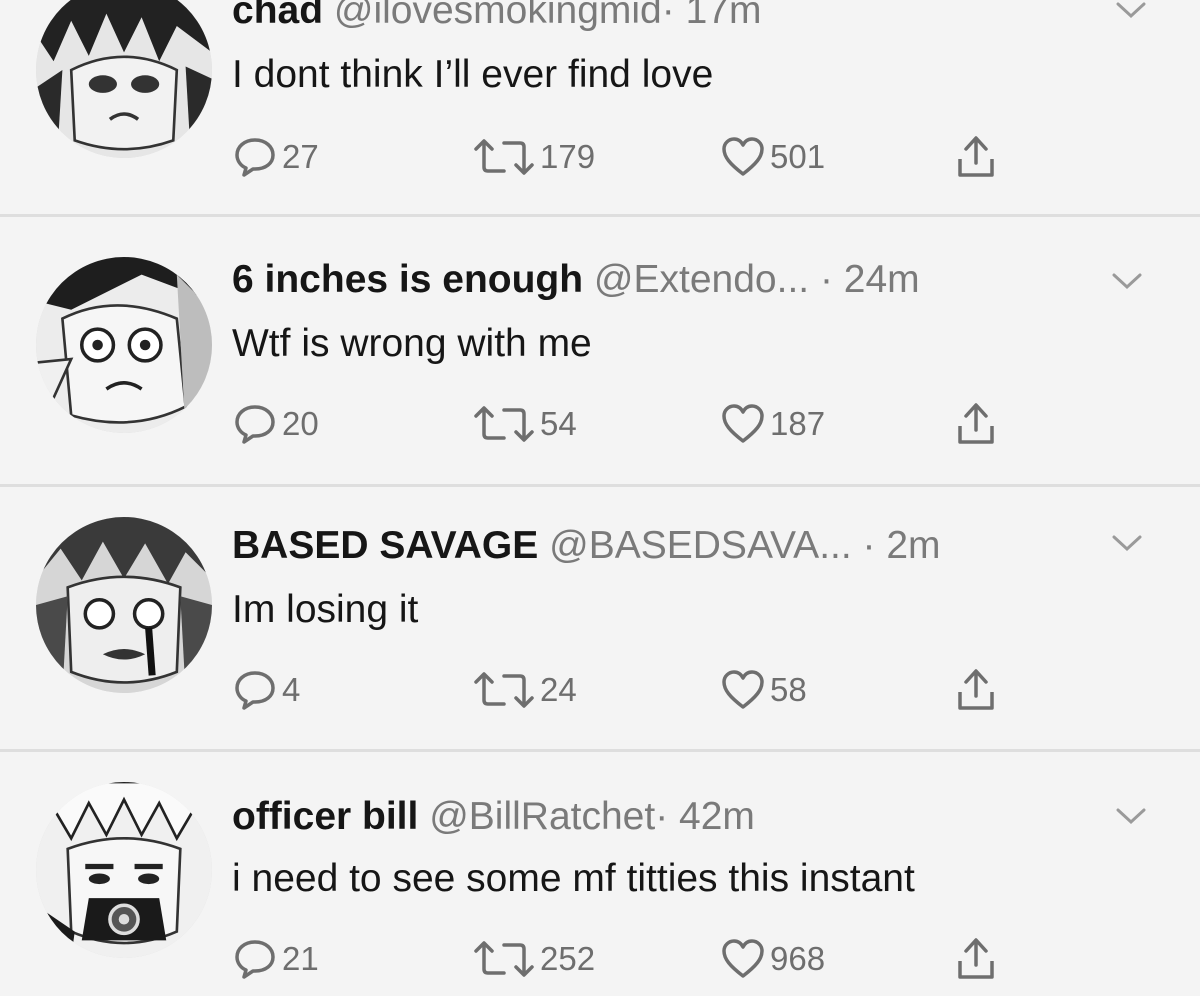 The width and height of the screenshot is (1200, 996). Describe the element at coordinates (642, 690) in the screenshot. I see `tweet-actions: 4 24 58` at that location.